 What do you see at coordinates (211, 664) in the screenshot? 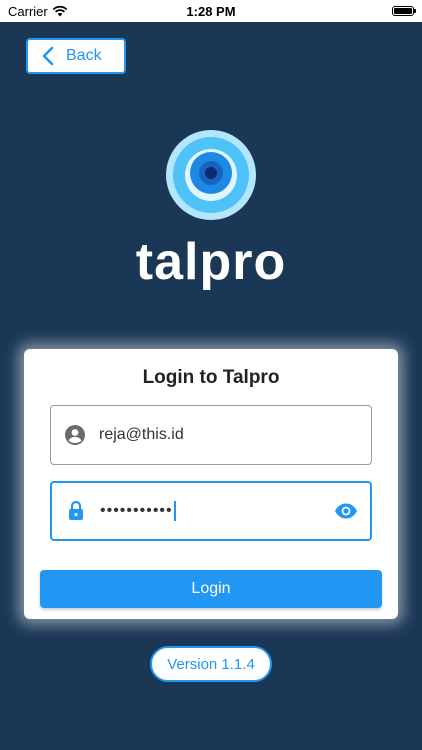
I see `version-badge: Version 1.1.4` at bounding box center [211, 664].